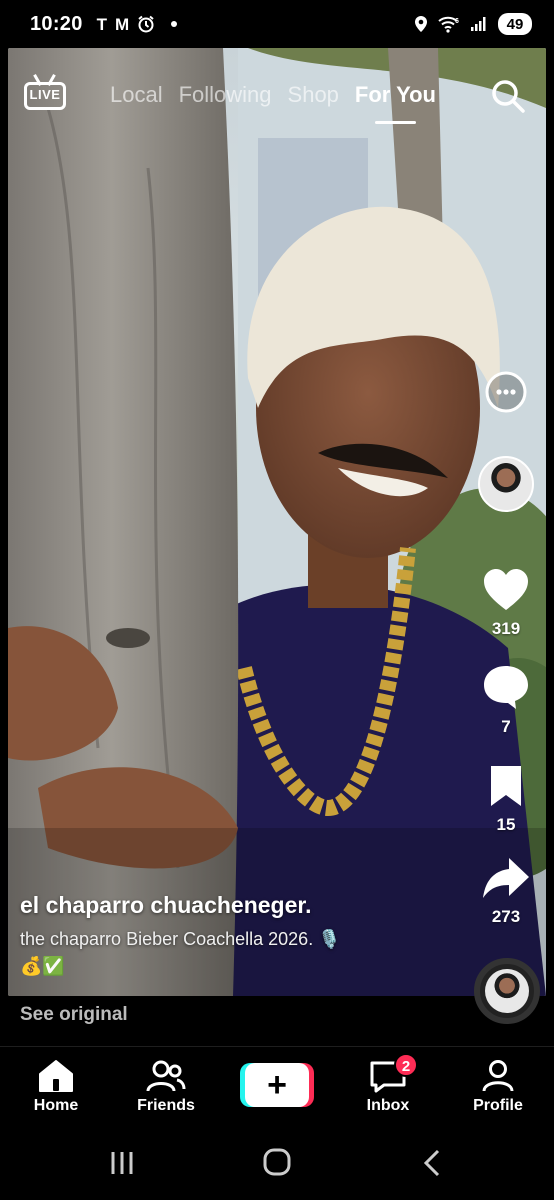 This screenshot has width=554, height=1200. I want to click on nav-profile: Profile, so click(498, 1087).